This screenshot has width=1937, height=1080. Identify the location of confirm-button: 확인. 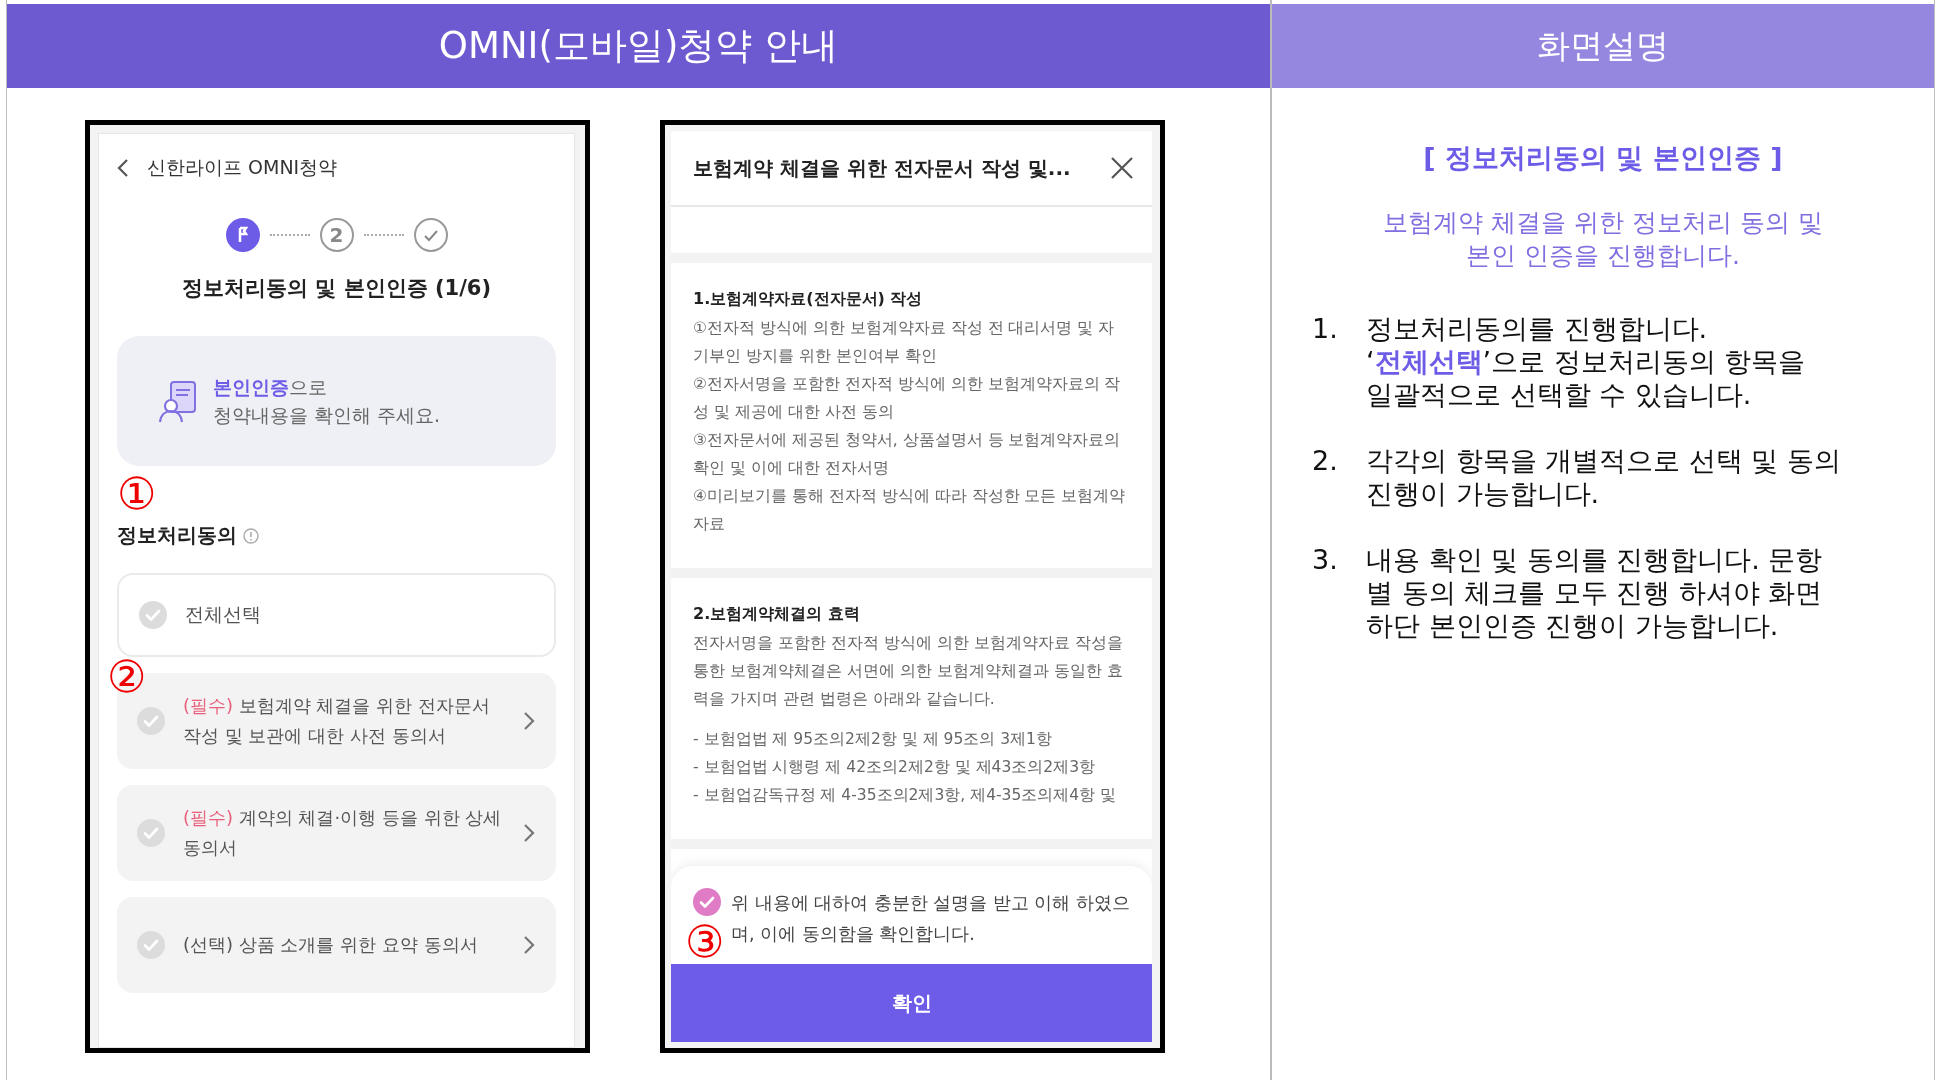
(911, 1003).